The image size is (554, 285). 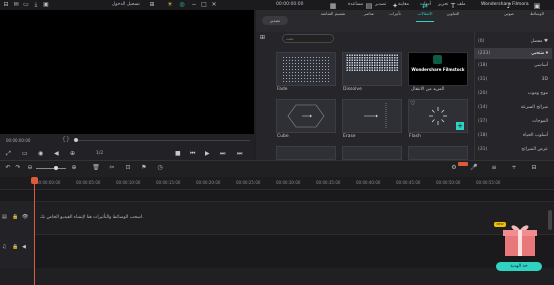 What do you see at coordinates (283, 136) in the screenshot?
I see `thumb-label-cube: Cube` at bounding box center [283, 136].